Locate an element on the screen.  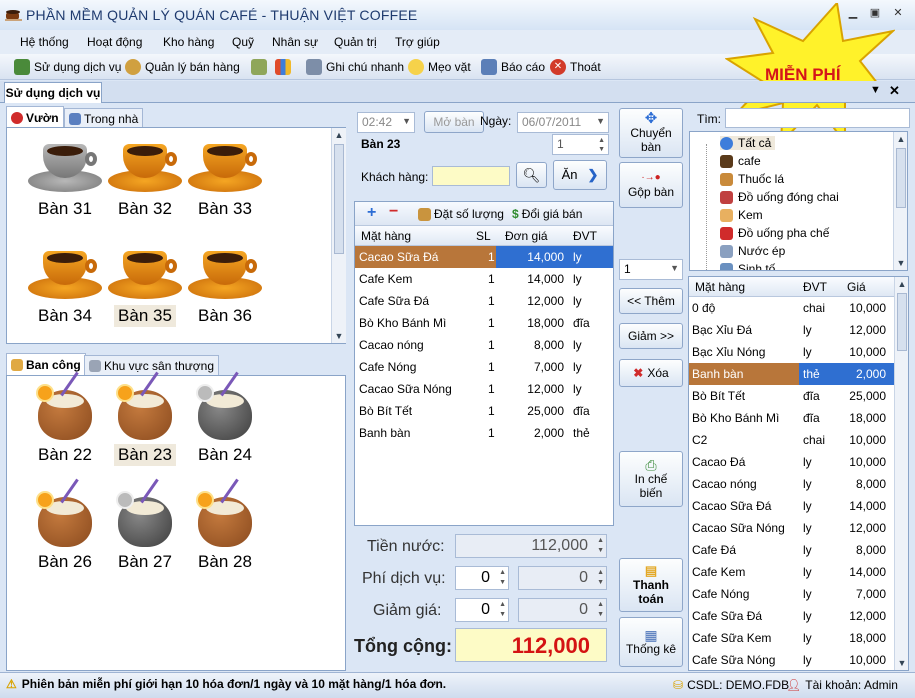
category-item: Nước ép is located at coordinates (752, 251).